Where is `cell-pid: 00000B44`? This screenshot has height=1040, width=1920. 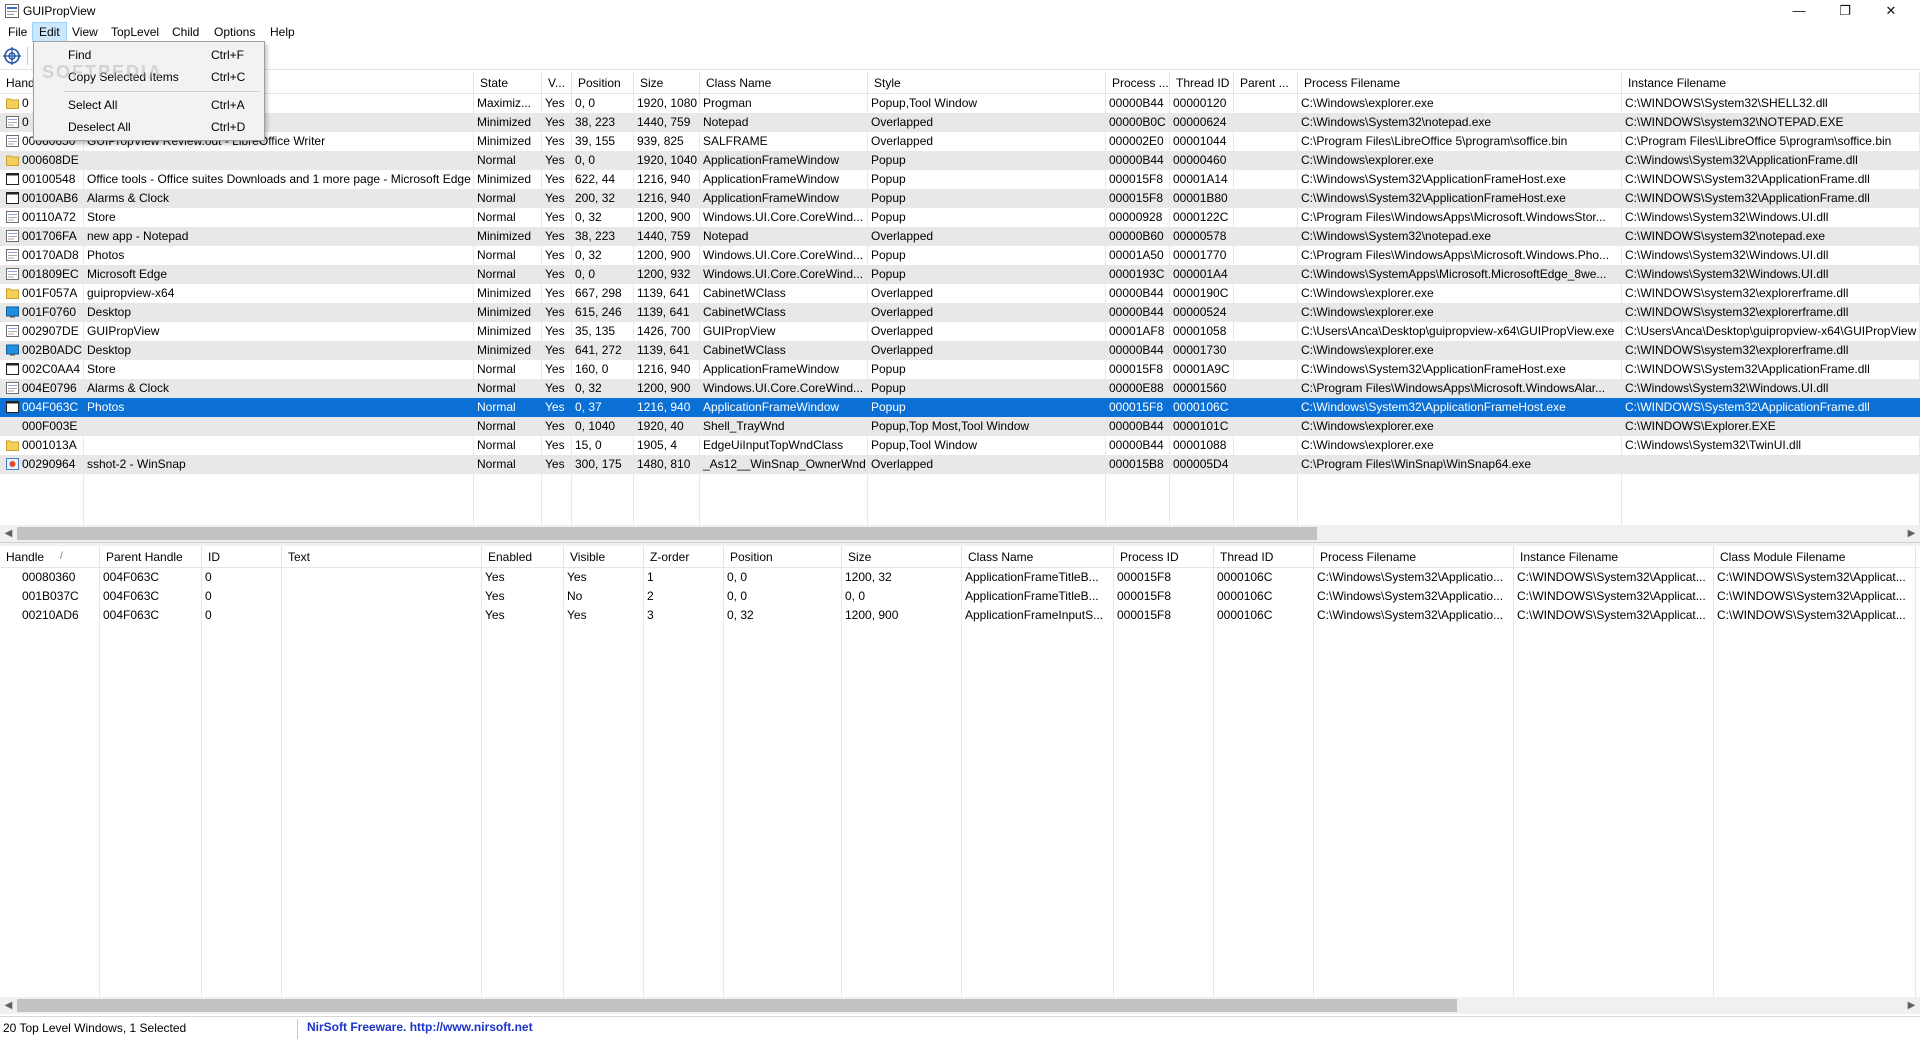 cell-pid: 00000B44 is located at coordinates (1136, 312).